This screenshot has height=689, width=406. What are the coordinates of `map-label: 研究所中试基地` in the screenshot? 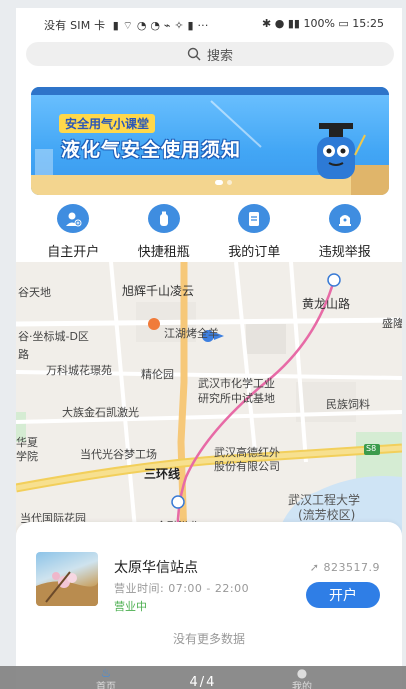 It's located at (236, 398).